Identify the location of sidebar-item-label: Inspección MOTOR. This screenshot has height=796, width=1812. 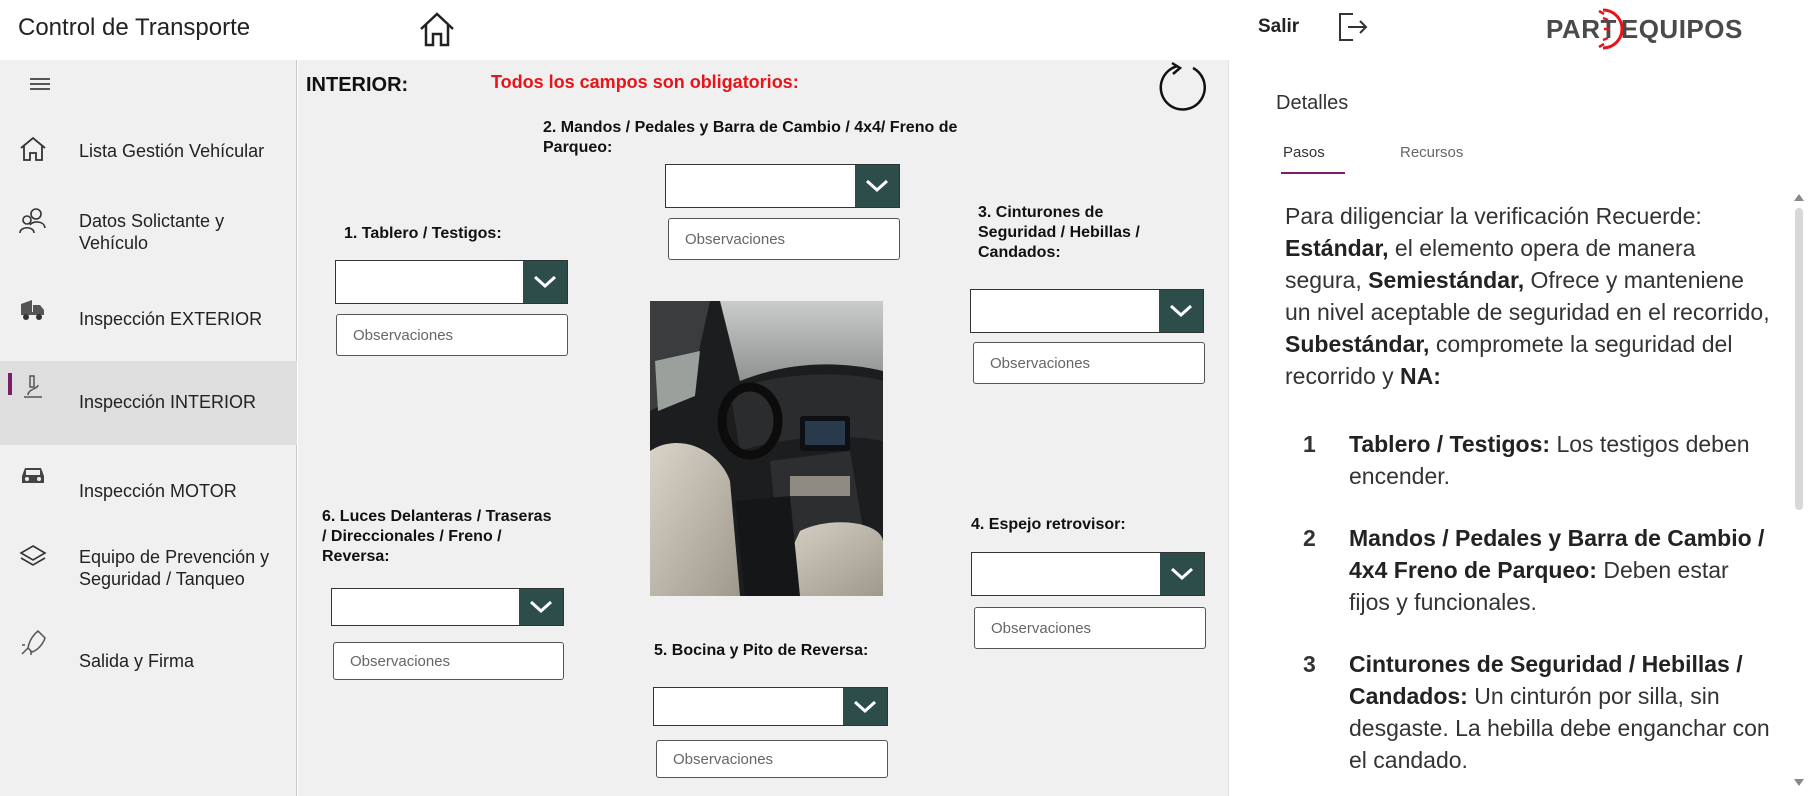
(158, 491).